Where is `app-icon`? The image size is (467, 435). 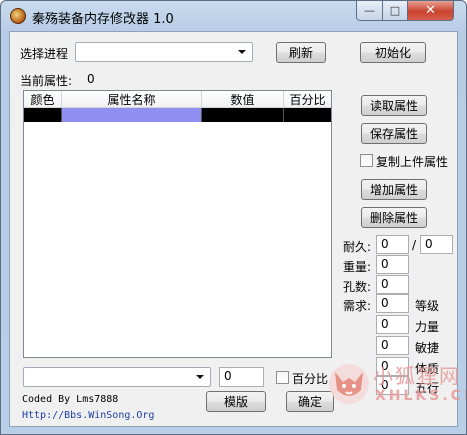
app-icon is located at coordinates (18, 16).